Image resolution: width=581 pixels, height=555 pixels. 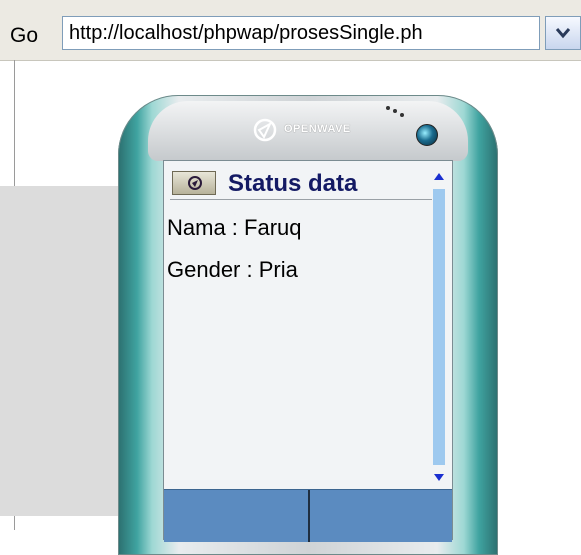 What do you see at coordinates (24, 36) in the screenshot?
I see `go-label: Go` at bounding box center [24, 36].